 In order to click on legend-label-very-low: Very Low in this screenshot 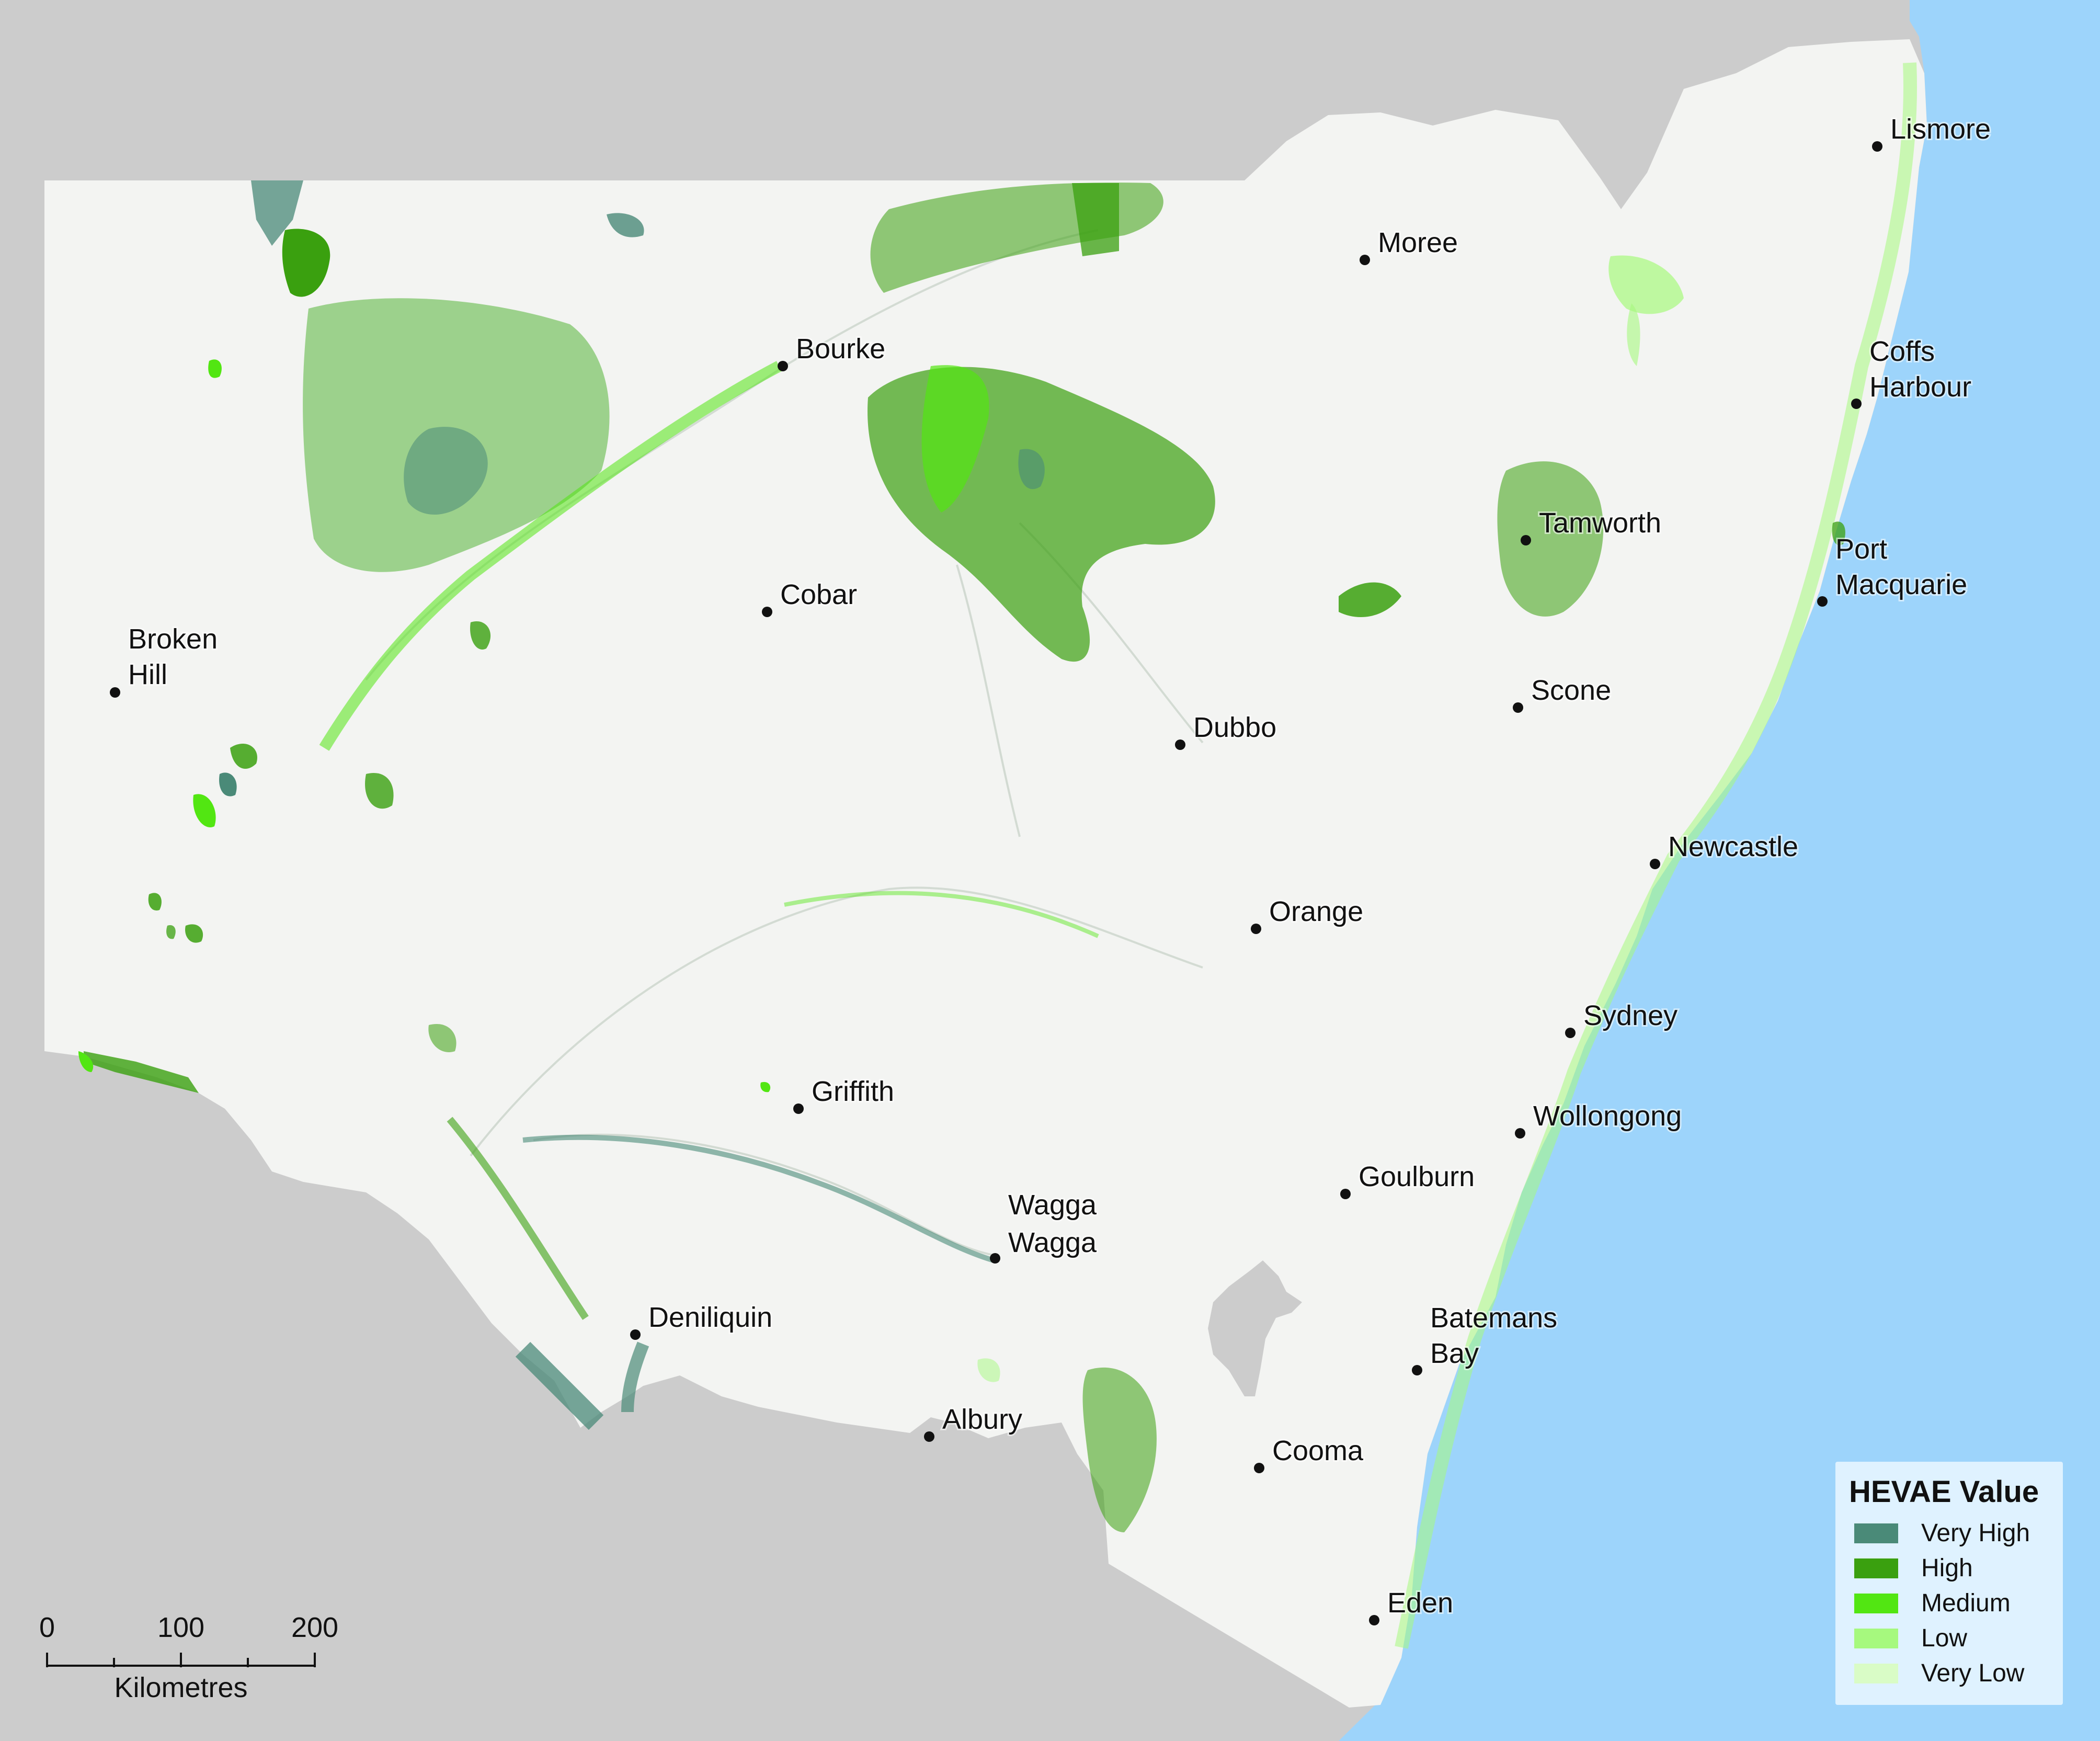, I will do `click(1973, 1673)`.